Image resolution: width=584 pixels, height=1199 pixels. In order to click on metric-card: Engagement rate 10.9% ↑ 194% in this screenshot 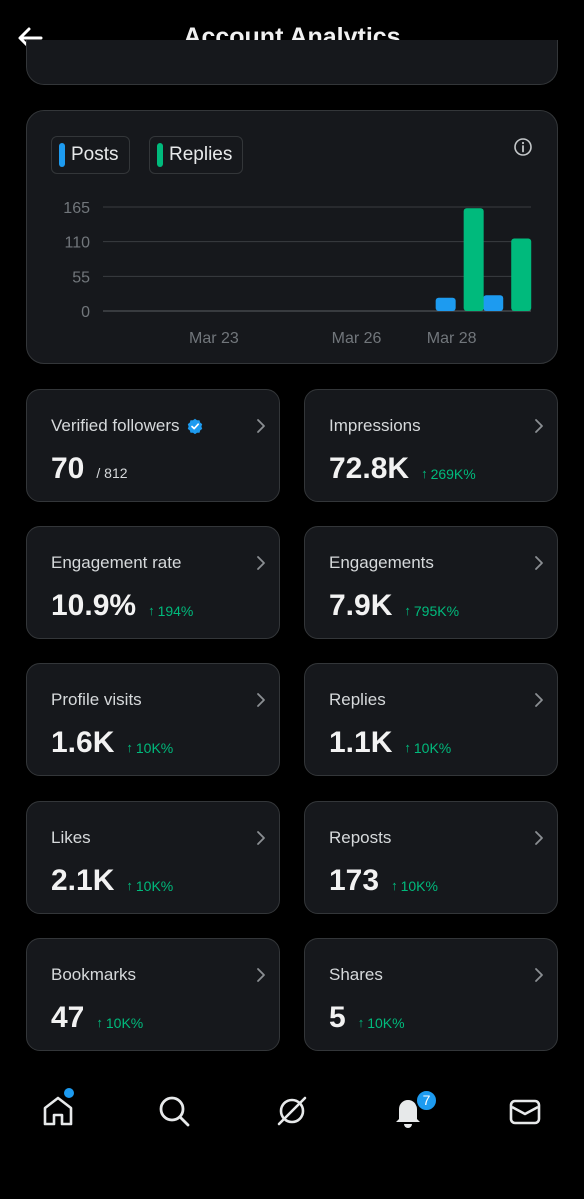, I will do `click(153, 582)`.